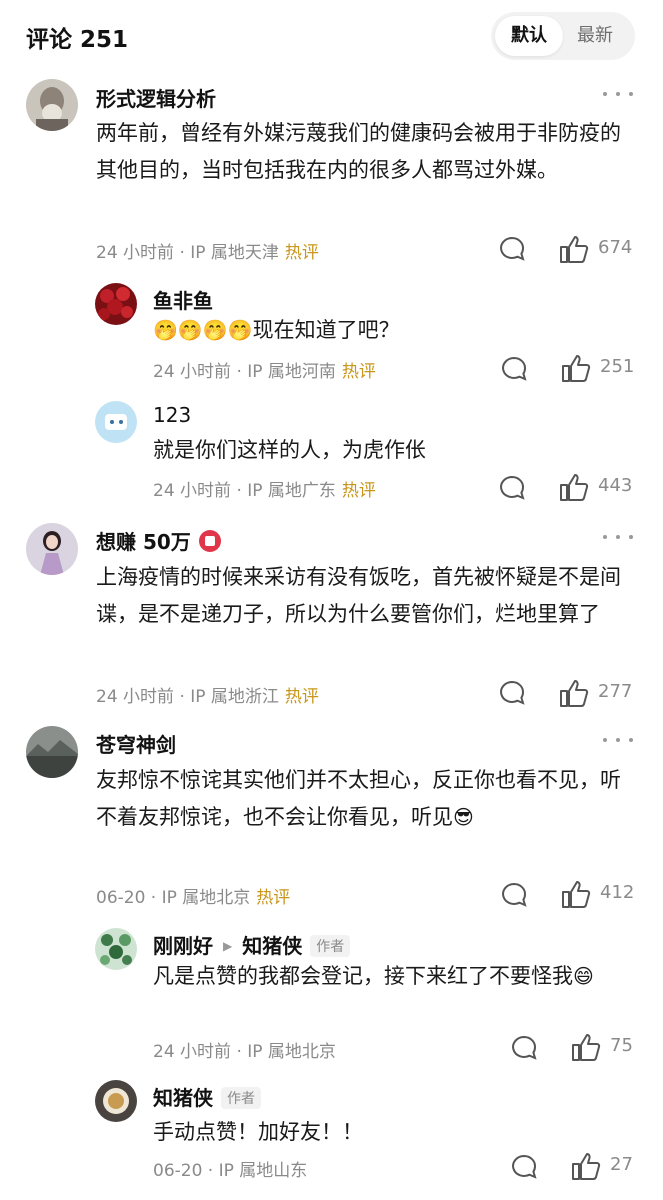  I want to click on comment-meta: 24 小时前 · IP 属地天津 热评, so click(207, 250).